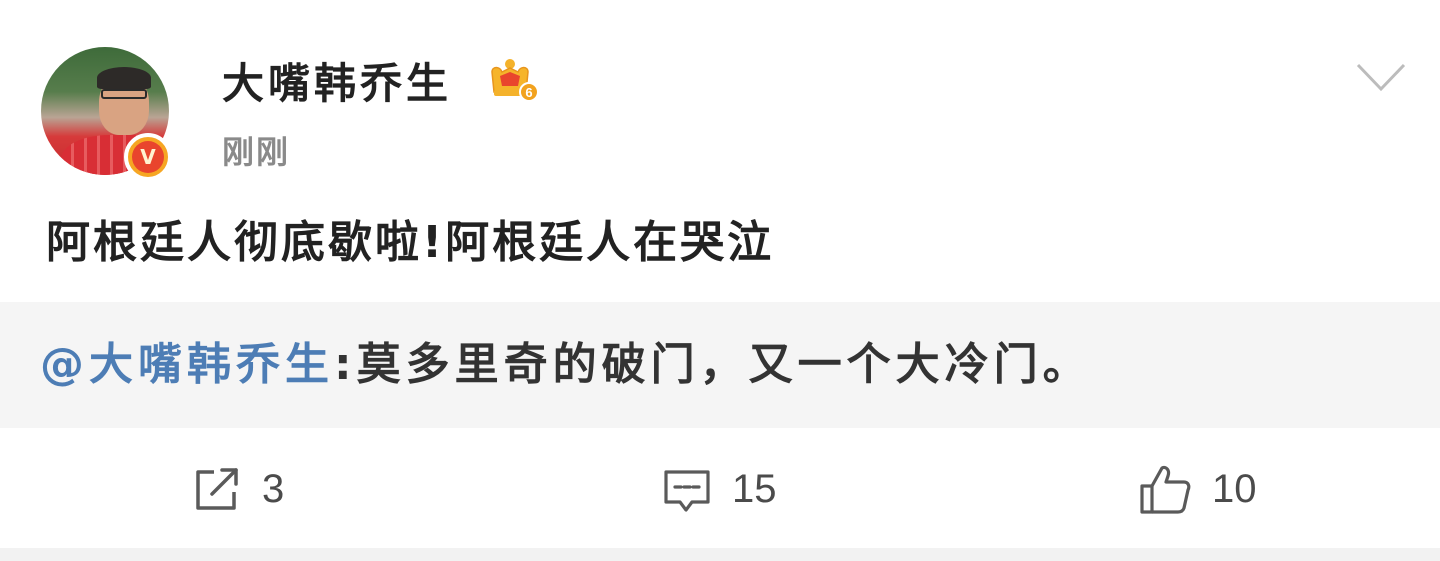  Describe the element at coordinates (187, 364) in the screenshot. I see `mention-link: @大嘴韩乔生` at that location.